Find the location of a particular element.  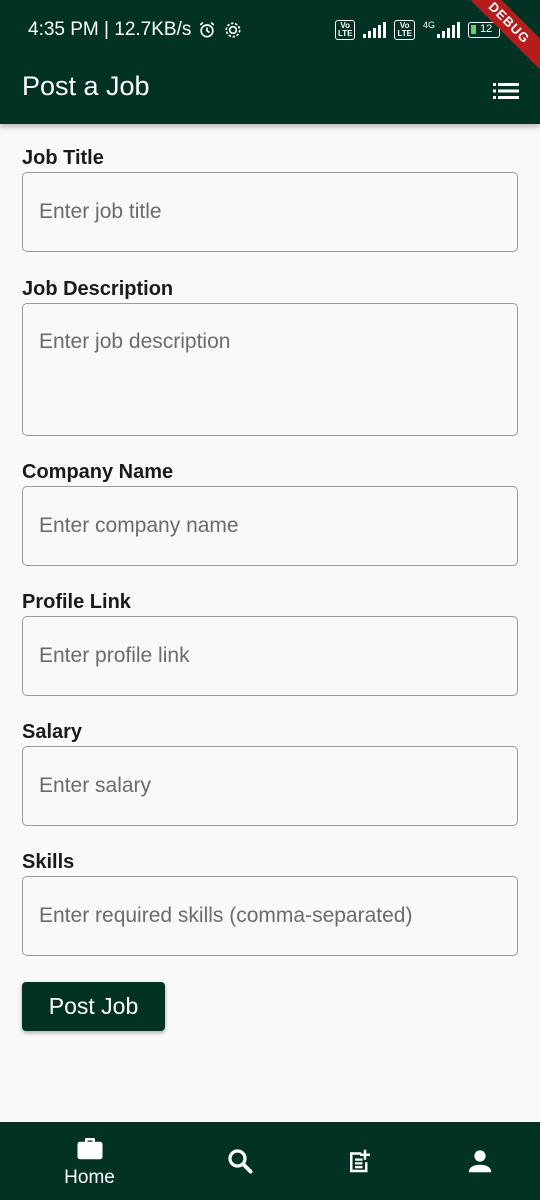

signal-icon is located at coordinates (375, 30).